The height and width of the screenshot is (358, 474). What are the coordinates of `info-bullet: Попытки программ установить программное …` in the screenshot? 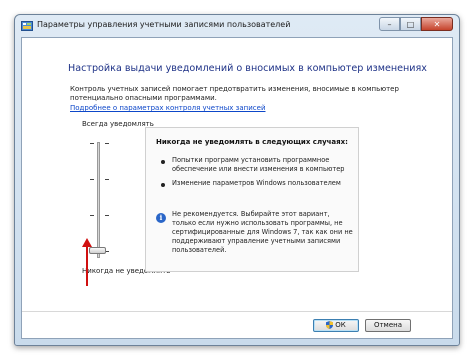 It's located at (258, 164).